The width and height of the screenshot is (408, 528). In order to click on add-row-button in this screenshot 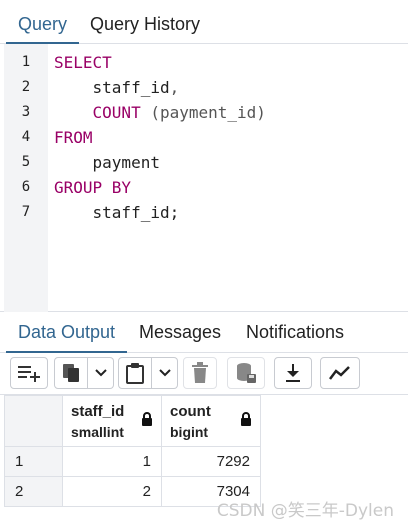, I will do `click(29, 373)`.